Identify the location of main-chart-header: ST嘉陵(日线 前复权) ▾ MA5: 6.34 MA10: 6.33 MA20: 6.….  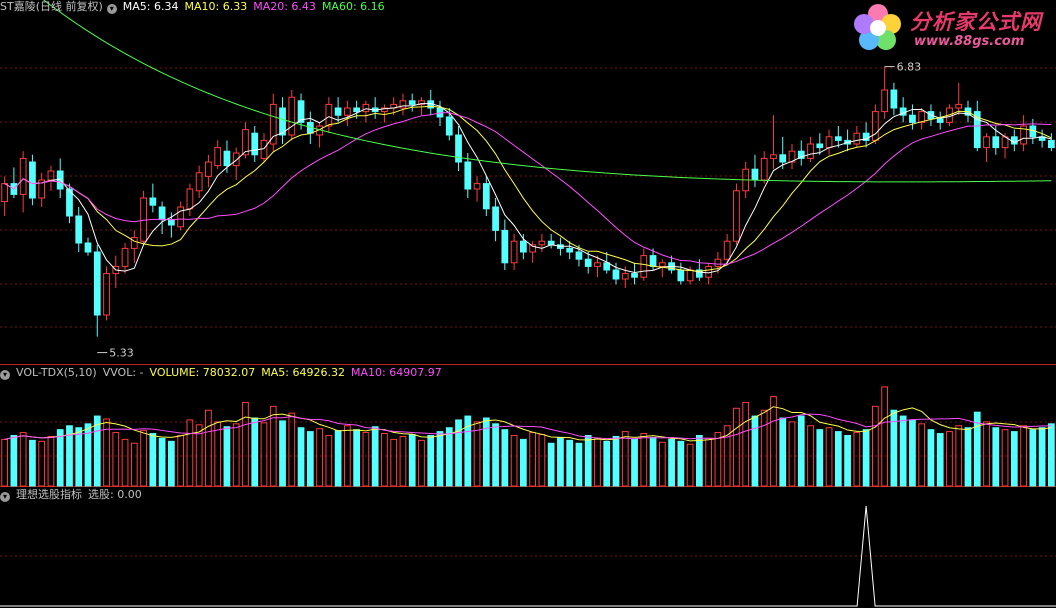
(195, 7).